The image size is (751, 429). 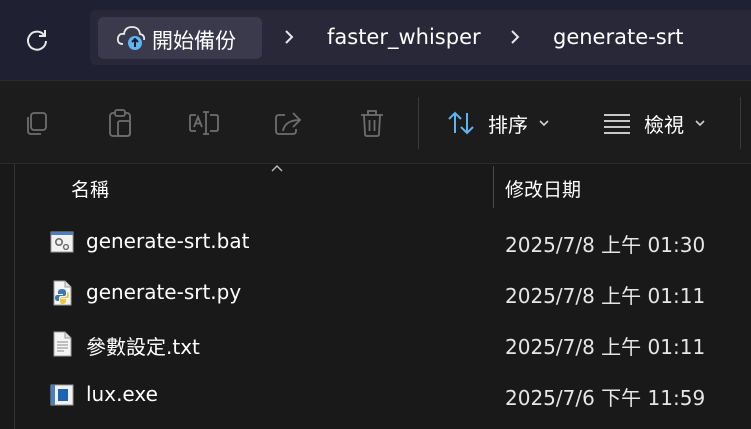 What do you see at coordinates (62, 293) in the screenshot?
I see `python-file-icon` at bounding box center [62, 293].